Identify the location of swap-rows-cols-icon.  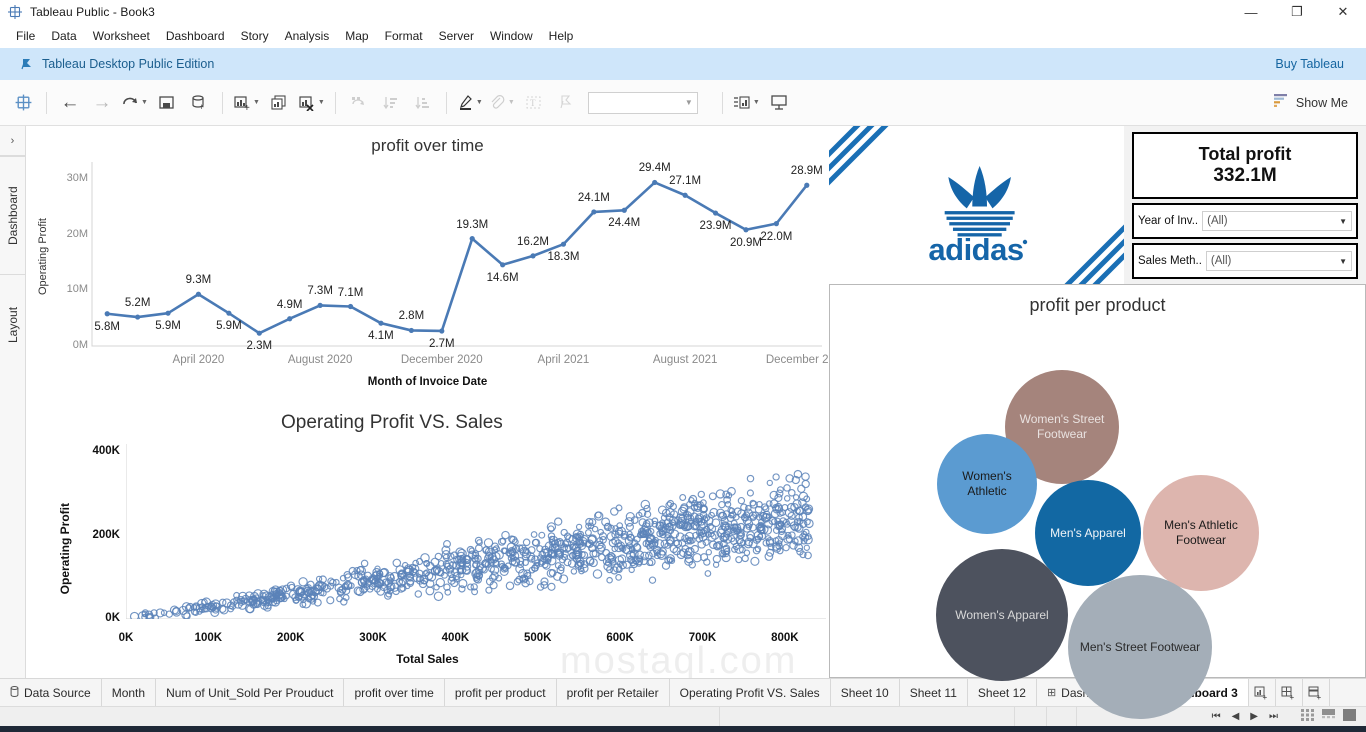
(359, 103).